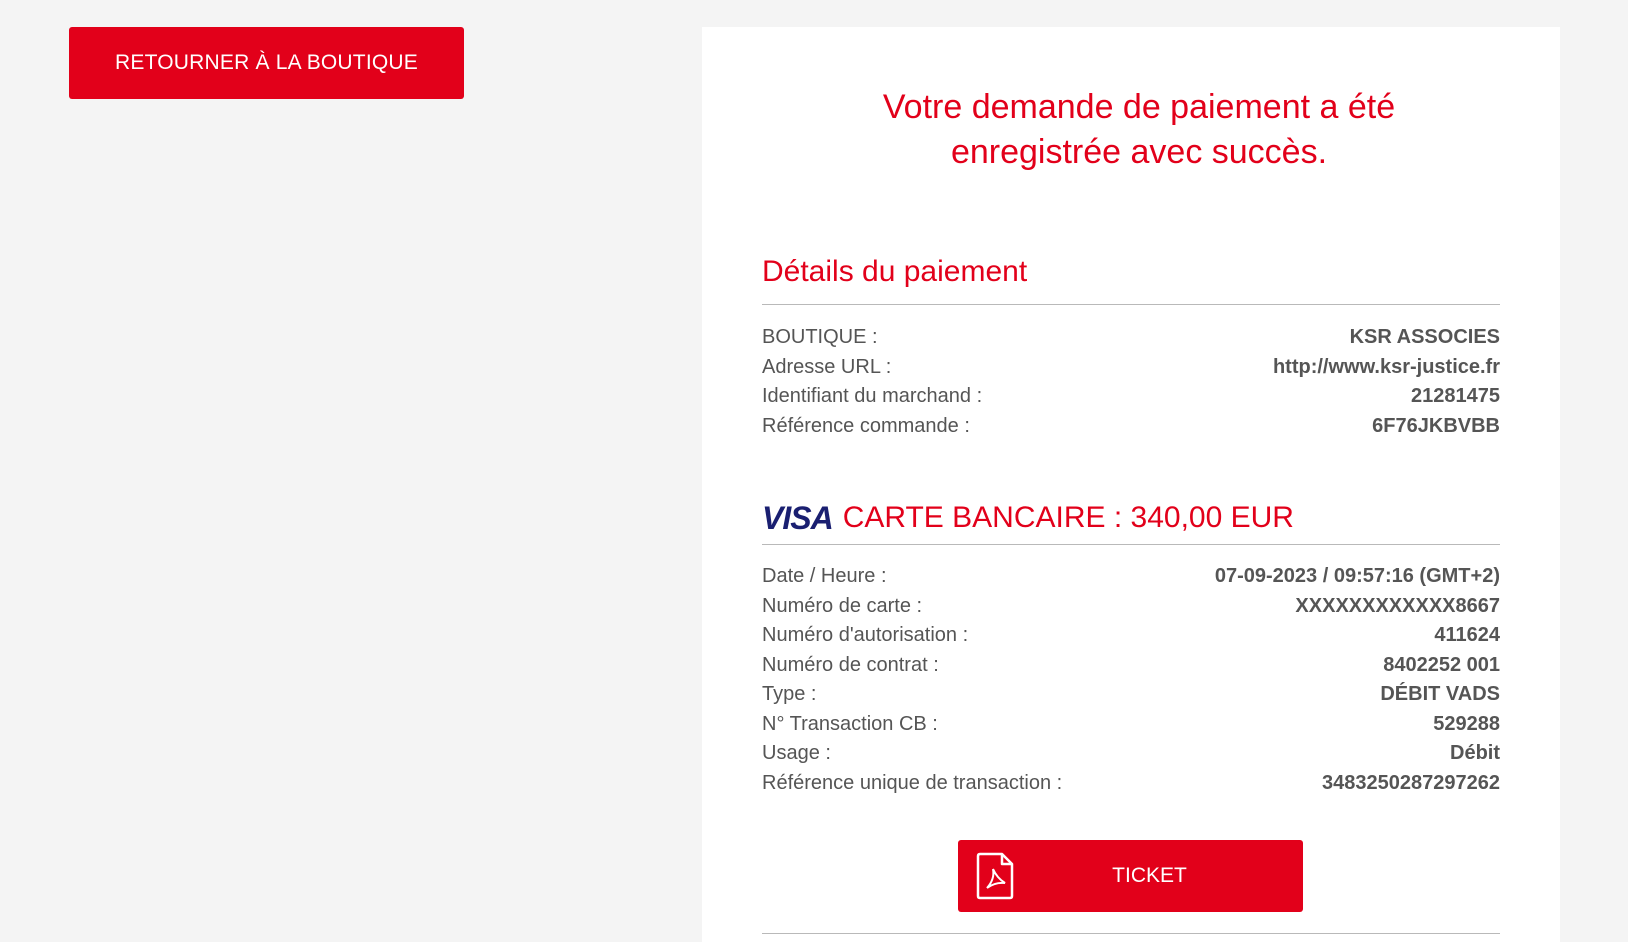 This screenshot has height=942, width=1628. I want to click on detail-row-type: Type : DÉBIT VADS, so click(1131, 698).